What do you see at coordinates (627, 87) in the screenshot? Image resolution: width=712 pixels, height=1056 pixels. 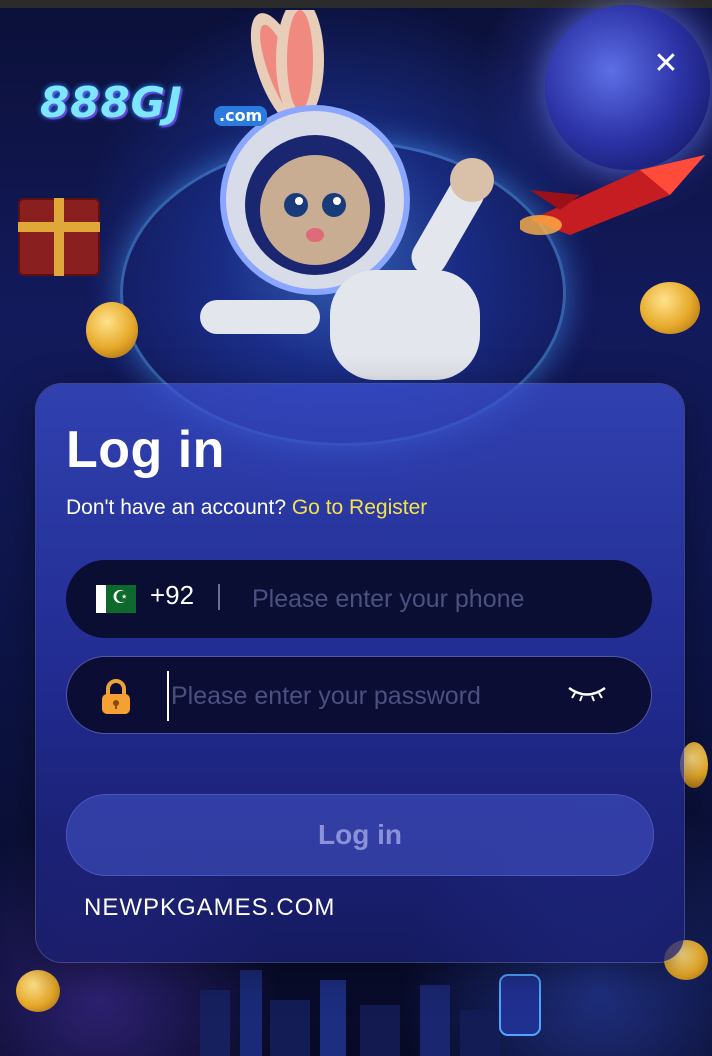 I see `planet-decoration` at bounding box center [627, 87].